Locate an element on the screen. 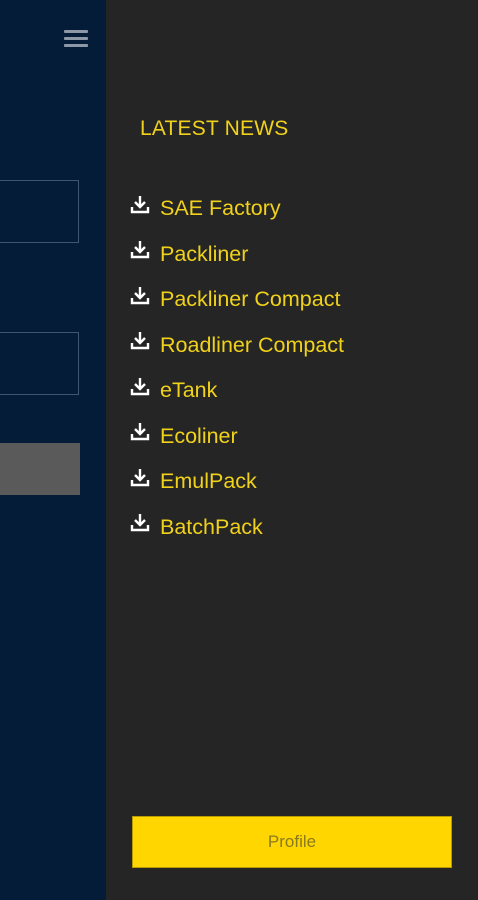 The height and width of the screenshot is (900, 478). news-item-label: Packliner is located at coordinates (204, 253).